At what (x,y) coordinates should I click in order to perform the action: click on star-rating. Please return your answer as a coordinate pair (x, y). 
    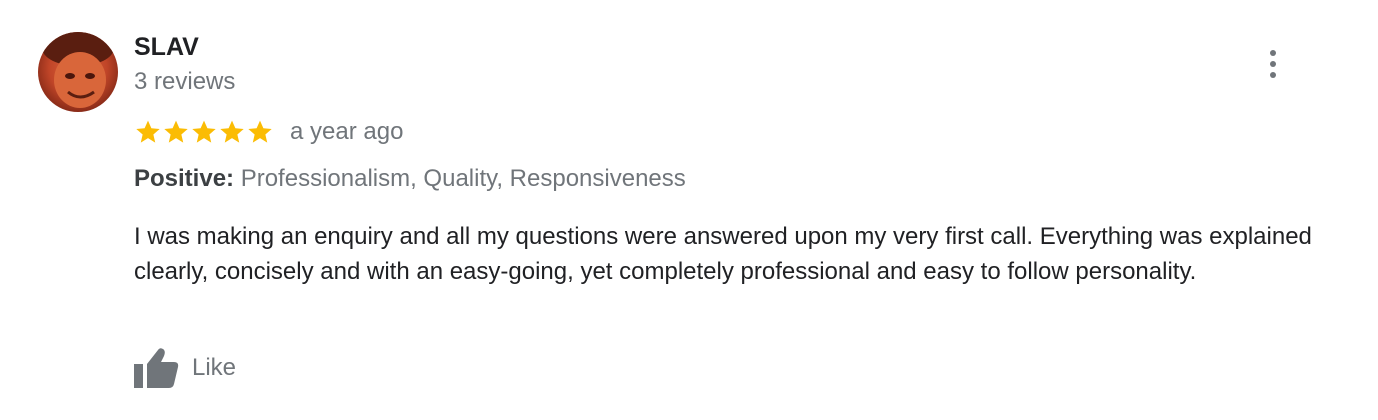
    Looking at the image, I should click on (204, 132).